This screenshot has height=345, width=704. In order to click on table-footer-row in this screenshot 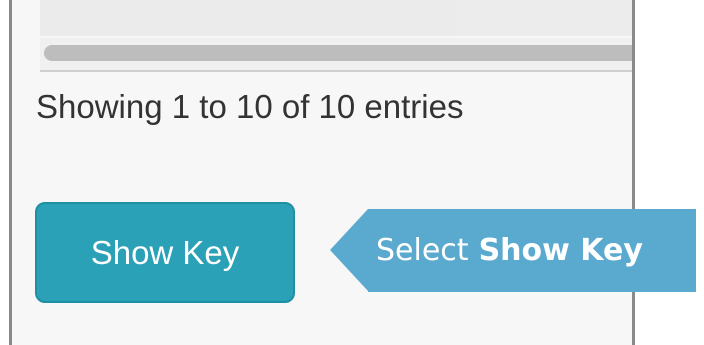, I will do `click(336, 18)`.